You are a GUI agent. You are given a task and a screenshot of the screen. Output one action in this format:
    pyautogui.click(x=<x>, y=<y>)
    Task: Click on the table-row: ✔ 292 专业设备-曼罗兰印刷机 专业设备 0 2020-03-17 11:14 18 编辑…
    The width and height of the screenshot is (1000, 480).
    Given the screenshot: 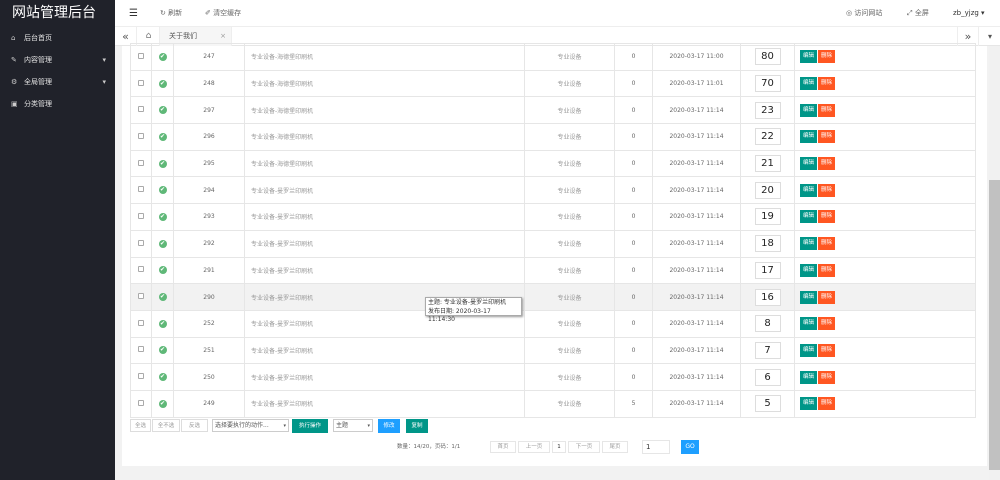 What is the action you would take?
    pyautogui.click(x=553, y=243)
    